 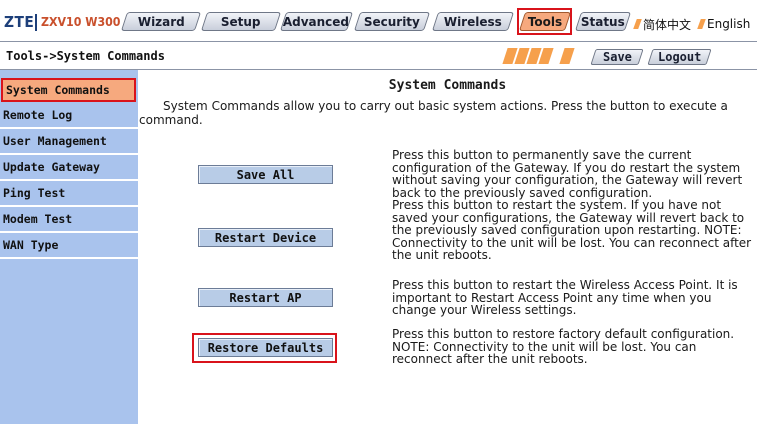 I want to click on restore-defaults-button: Restore Defaults, so click(x=265, y=347).